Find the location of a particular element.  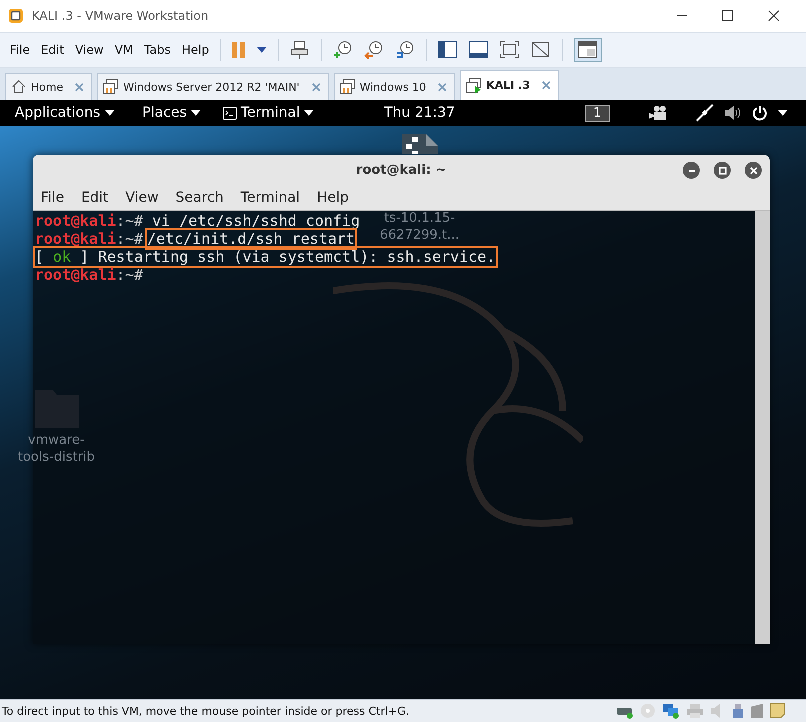

desktop-icon-label: vmware- tools-distrib is located at coordinates (57, 449).